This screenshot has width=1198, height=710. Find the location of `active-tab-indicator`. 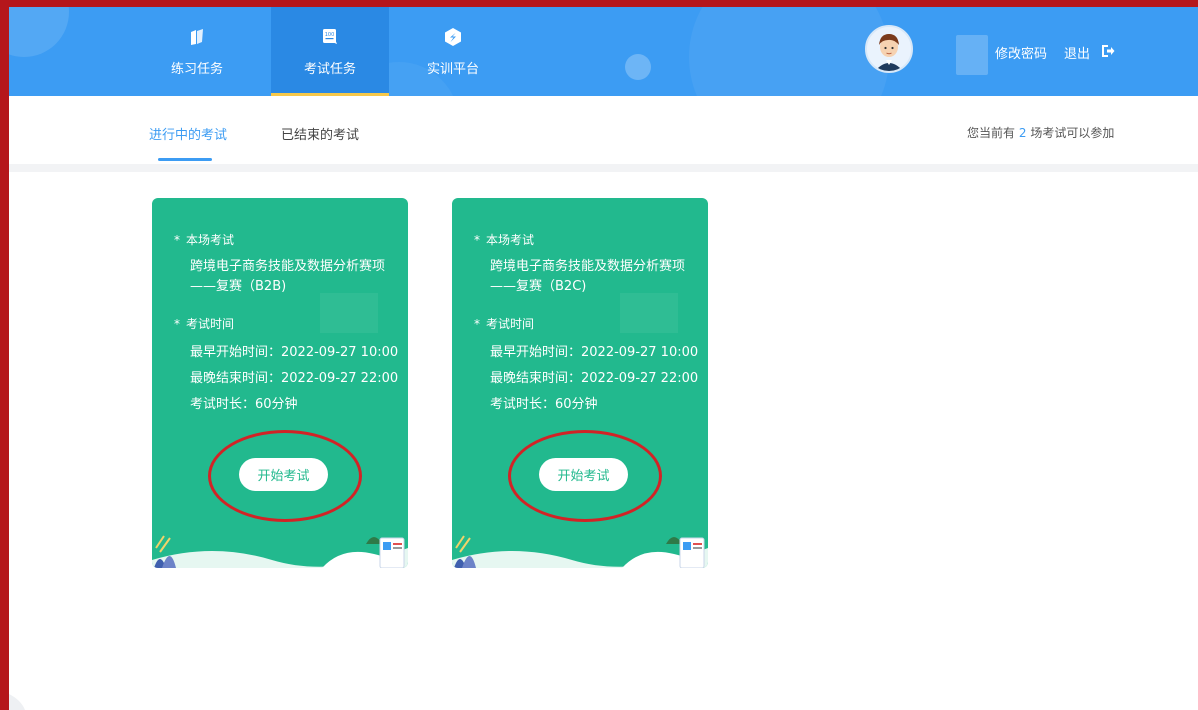

active-tab-indicator is located at coordinates (185, 159).